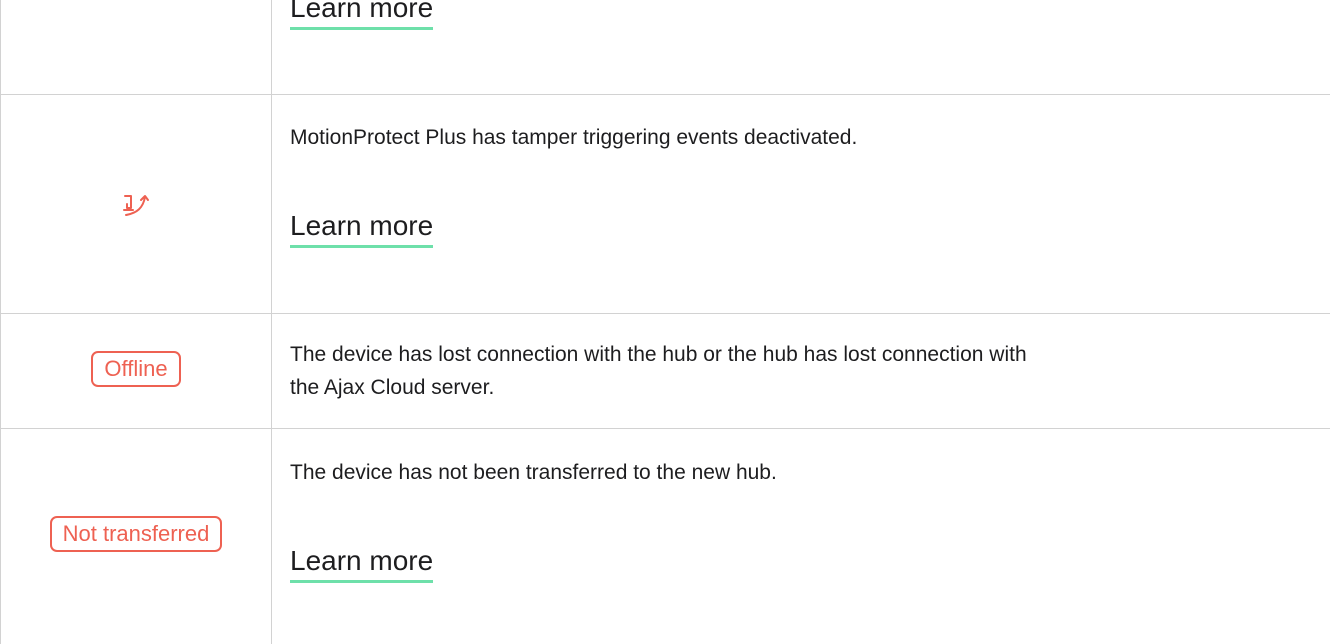 The image size is (1330, 644). I want to click on table-row-badge-cell: Not transferred, so click(136, 534).